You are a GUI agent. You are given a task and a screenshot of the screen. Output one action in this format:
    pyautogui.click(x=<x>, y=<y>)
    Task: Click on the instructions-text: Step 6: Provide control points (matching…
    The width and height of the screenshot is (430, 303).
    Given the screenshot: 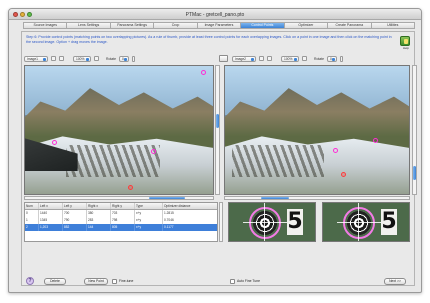 What is the action you would take?
    pyautogui.click(x=209, y=39)
    